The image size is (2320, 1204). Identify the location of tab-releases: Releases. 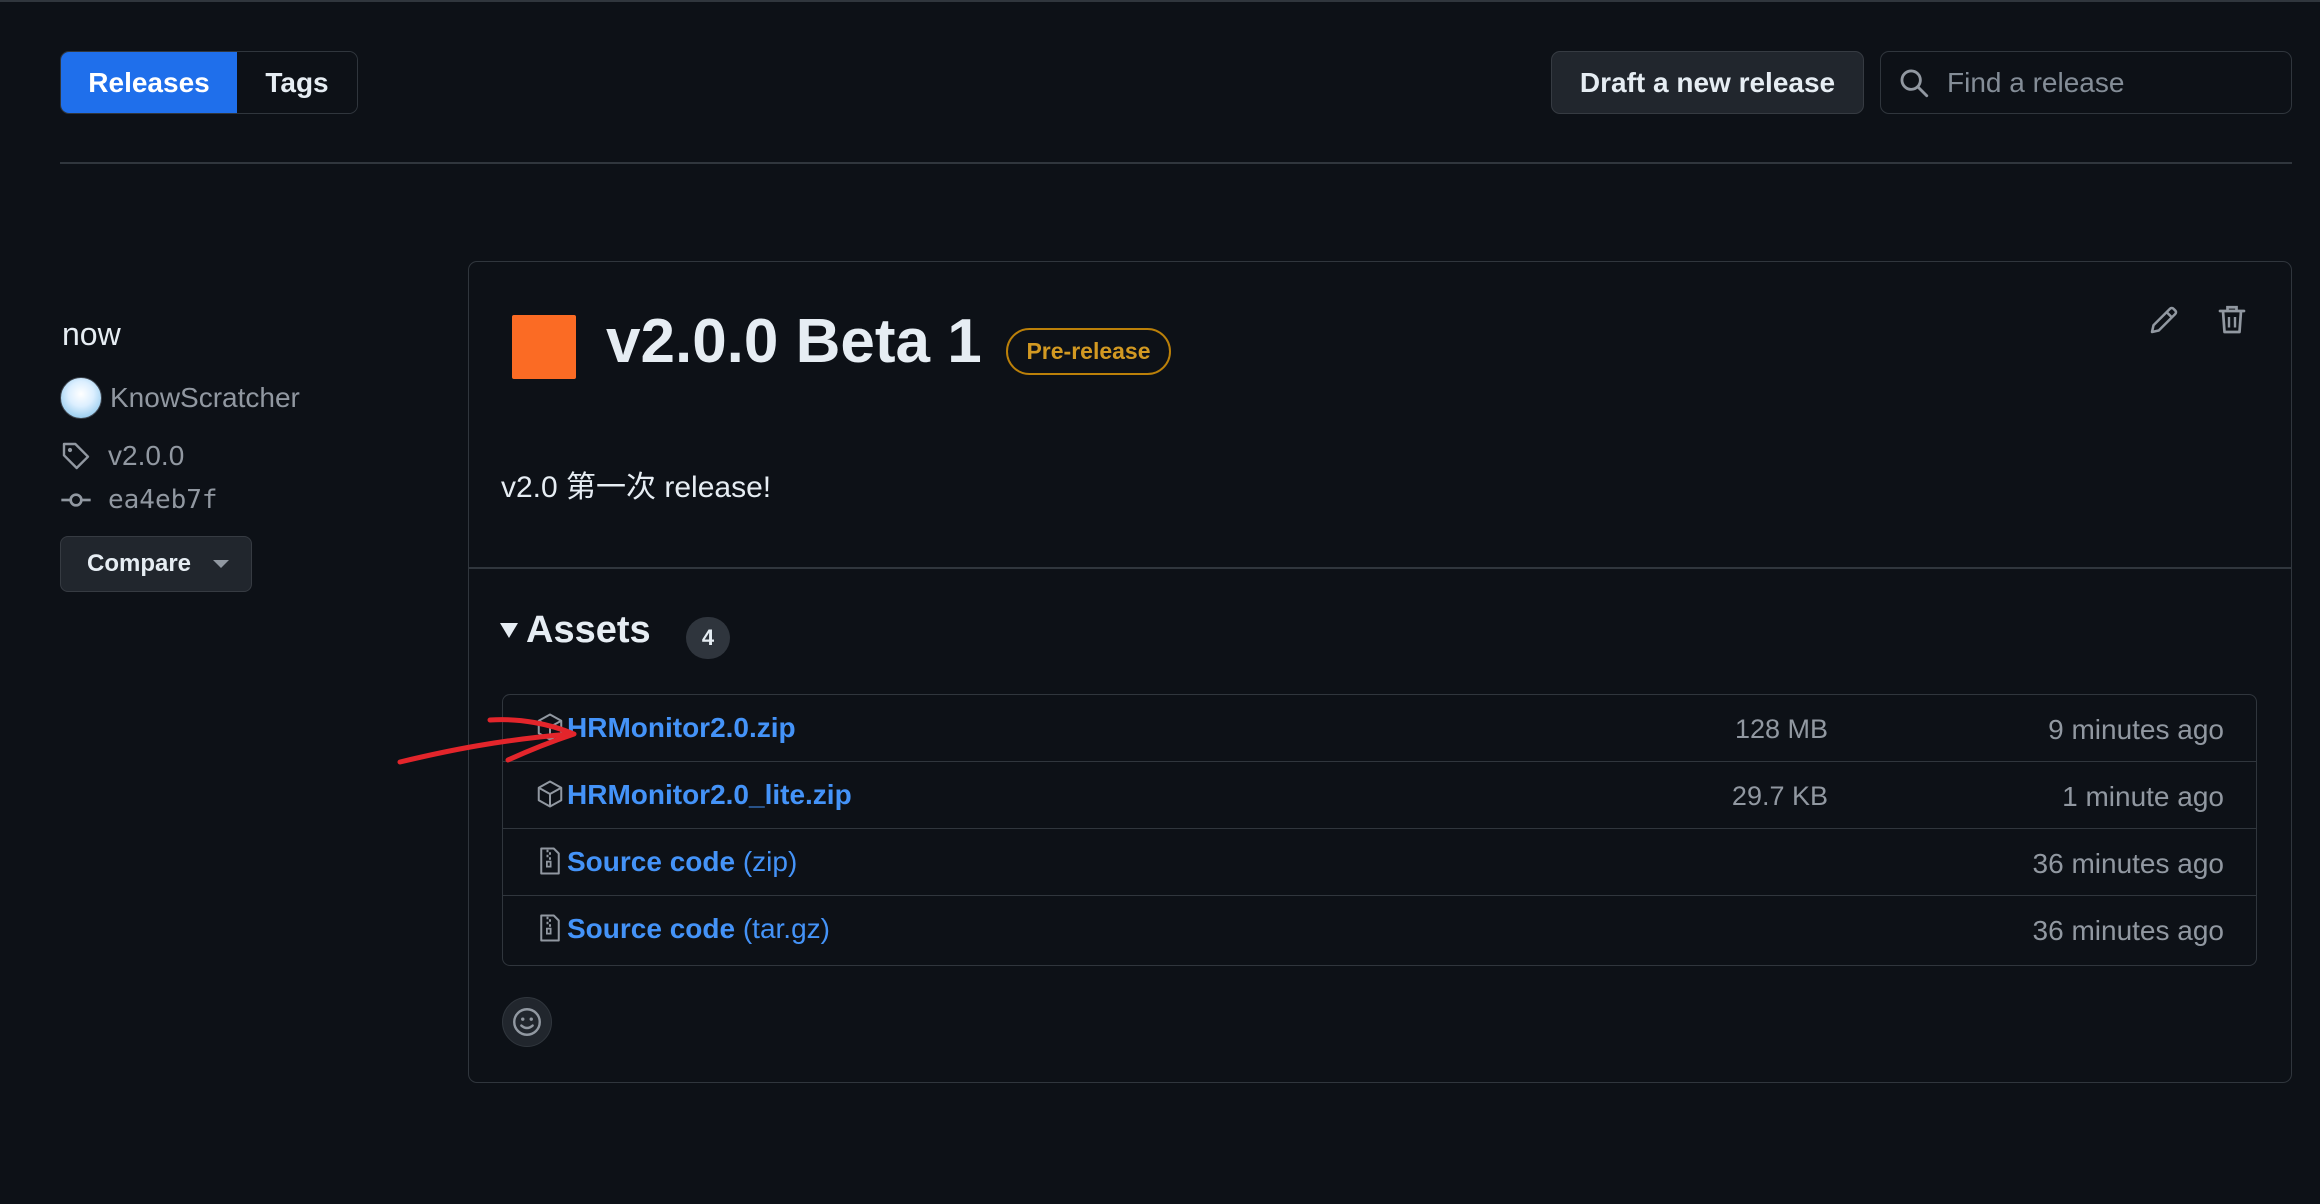
(149, 82).